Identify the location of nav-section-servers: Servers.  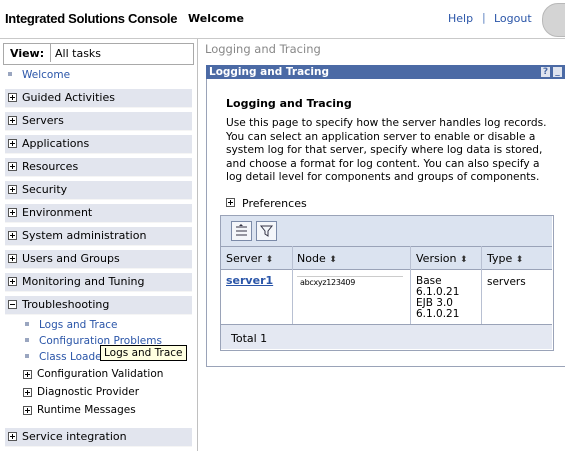
(98, 121).